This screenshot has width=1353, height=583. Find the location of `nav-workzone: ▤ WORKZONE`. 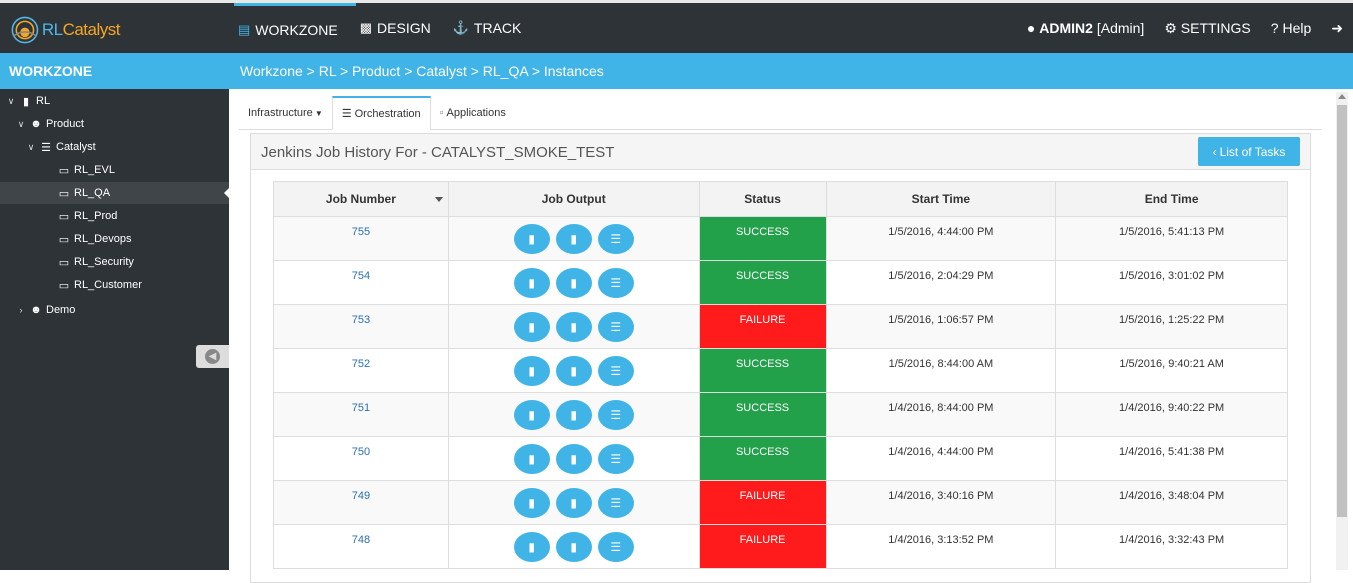

nav-workzone: ▤ WORKZONE is located at coordinates (295, 28).